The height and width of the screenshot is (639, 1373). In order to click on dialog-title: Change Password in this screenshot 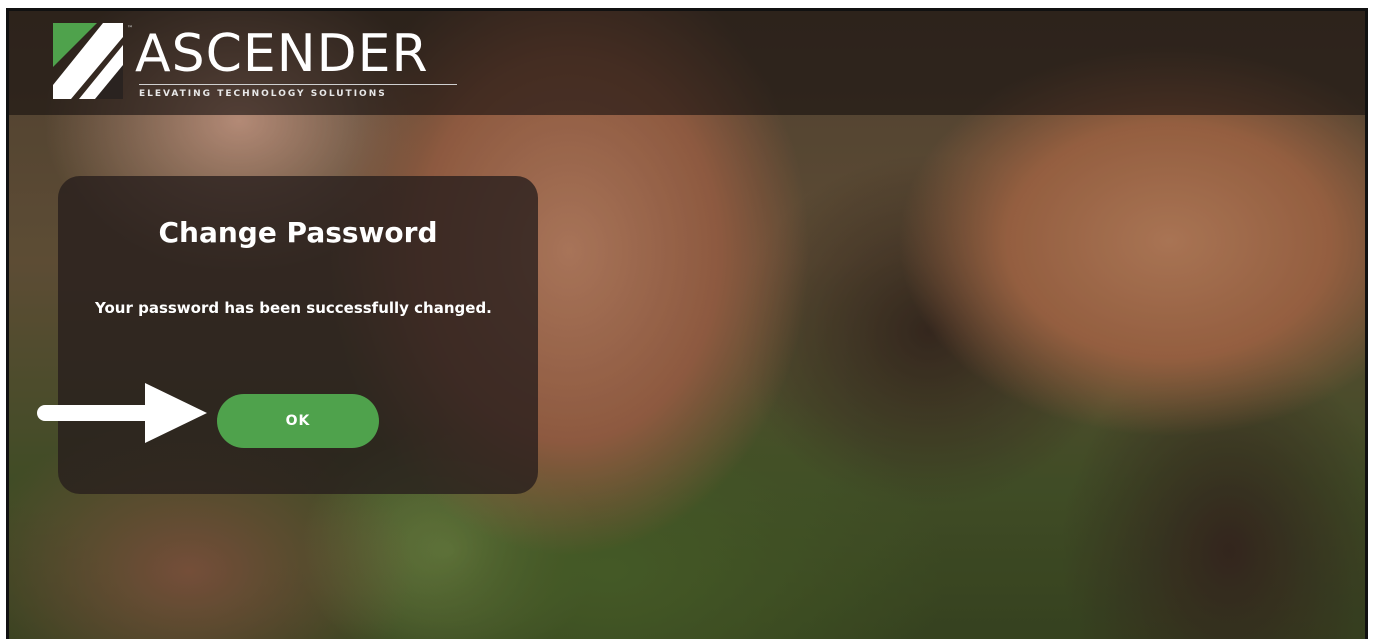, I will do `click(298, 232)`.